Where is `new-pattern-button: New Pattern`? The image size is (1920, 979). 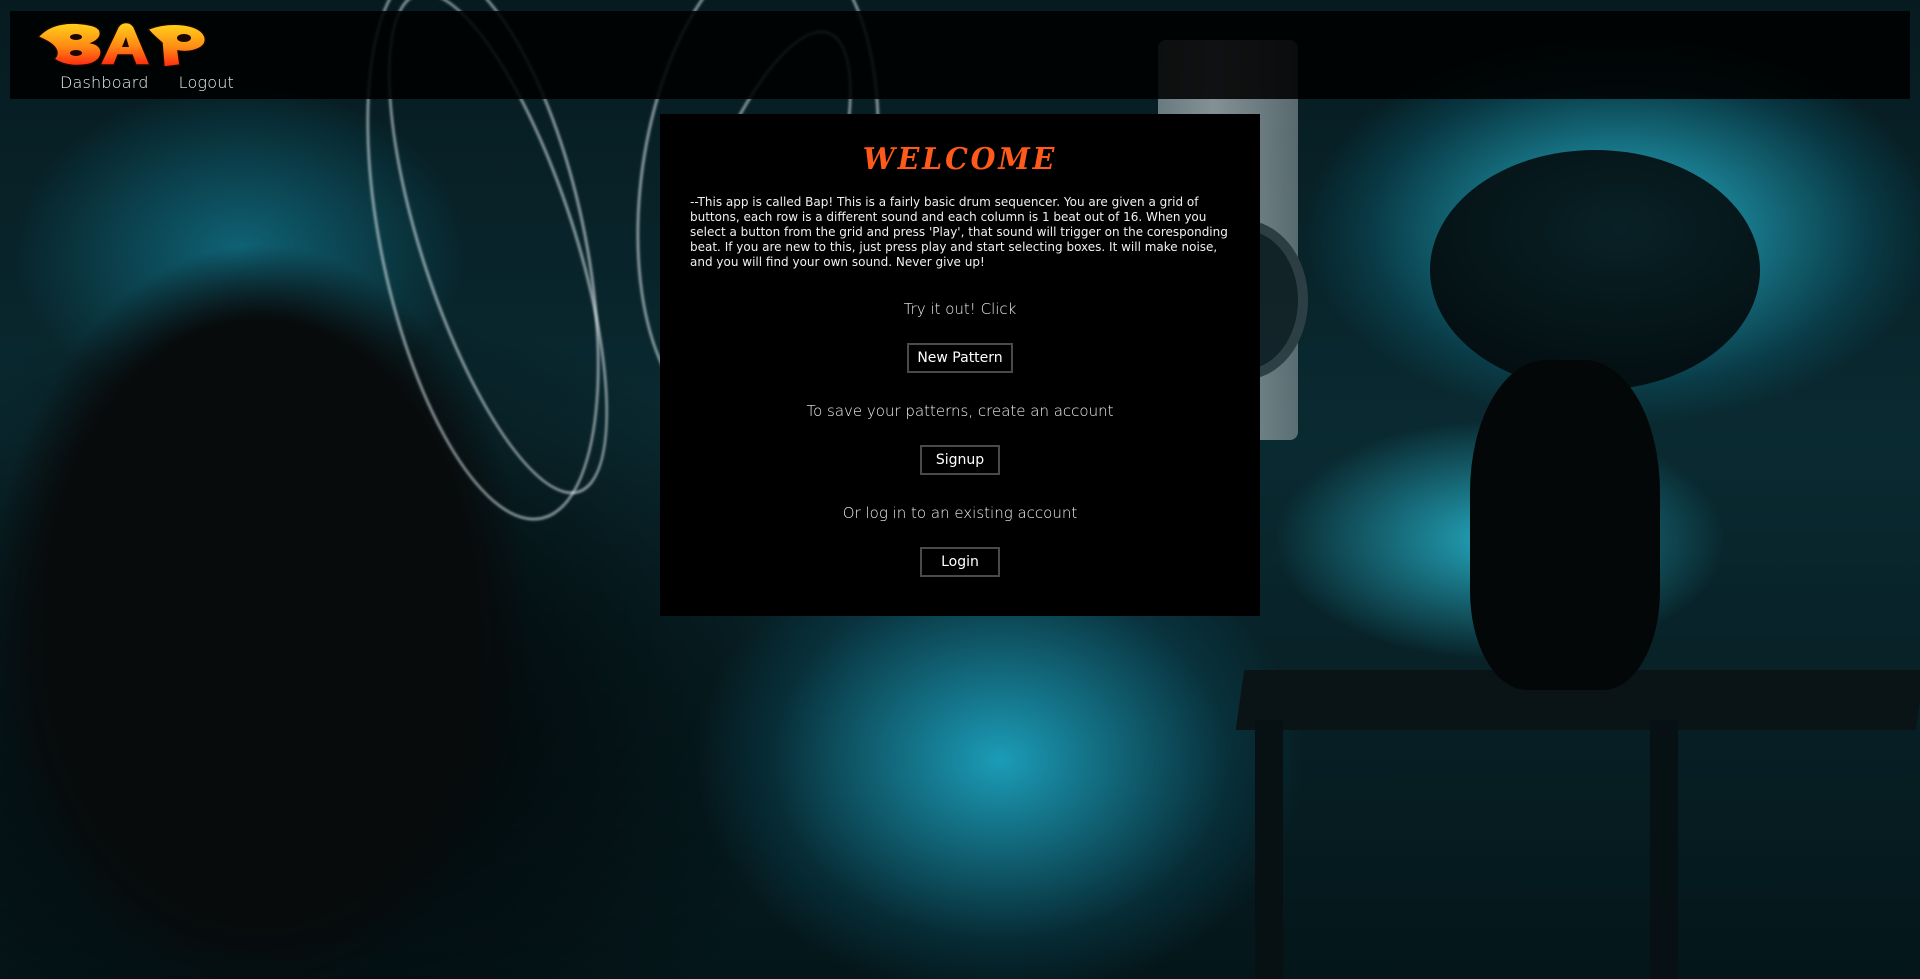 new-pattern-button: New Pattern is located at coordinates (960, 358).